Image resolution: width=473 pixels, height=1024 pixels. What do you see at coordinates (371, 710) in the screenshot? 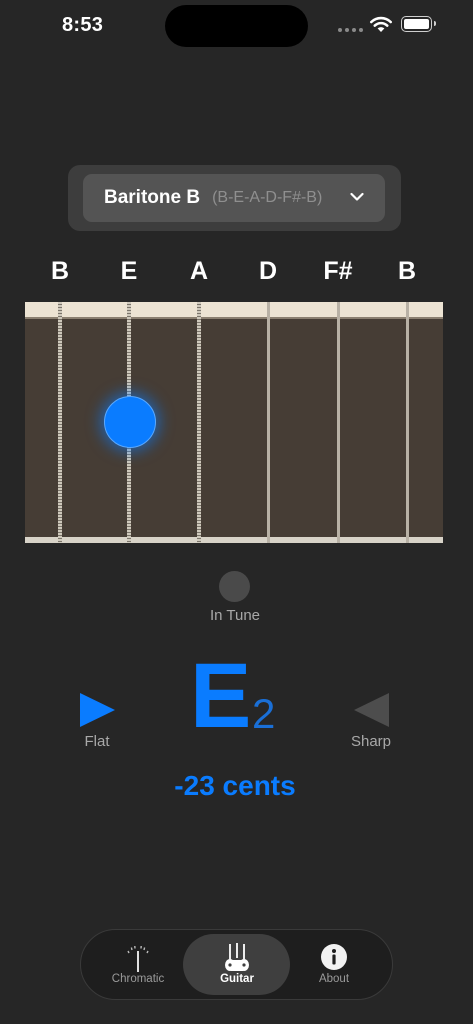
I see `sharp-arrow-icon` at bounding box center [371, 710].